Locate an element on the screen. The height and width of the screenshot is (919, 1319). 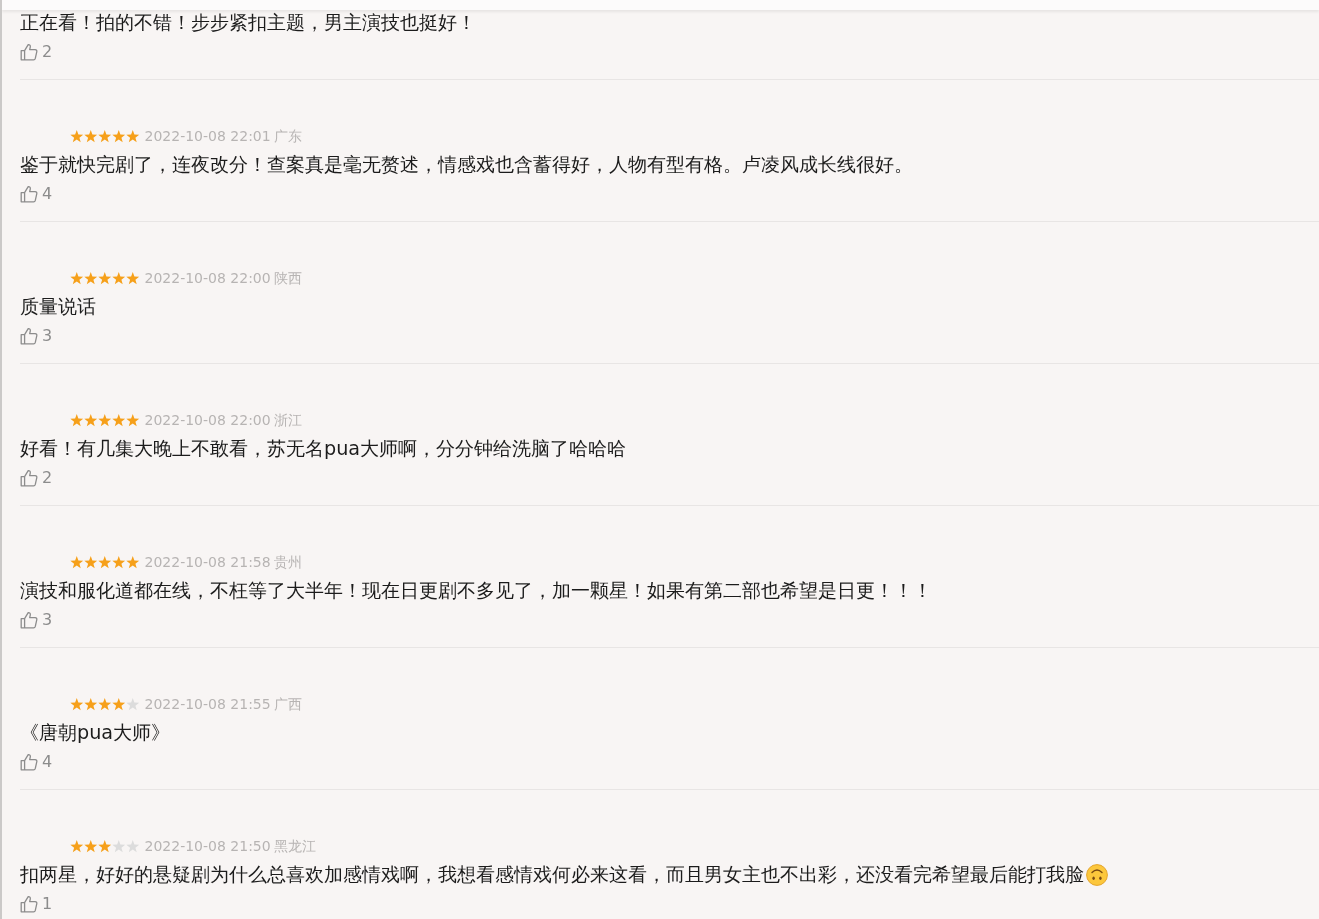
review-date: 2022-10-08 21:55 is located at coordinates (207, 704).